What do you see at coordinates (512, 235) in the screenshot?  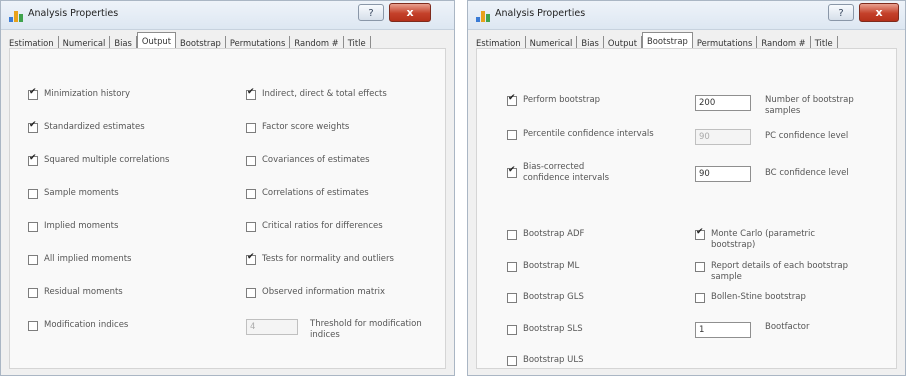 I see `bootstrap-adf-checkbox` at bounding box center [512, 235].